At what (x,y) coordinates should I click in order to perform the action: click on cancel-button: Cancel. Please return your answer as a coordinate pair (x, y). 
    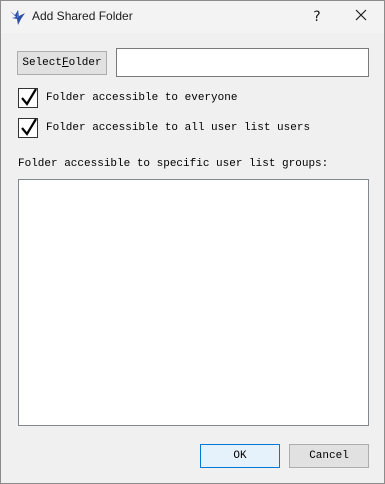
    Looking at the image, I should click on (329, 456).